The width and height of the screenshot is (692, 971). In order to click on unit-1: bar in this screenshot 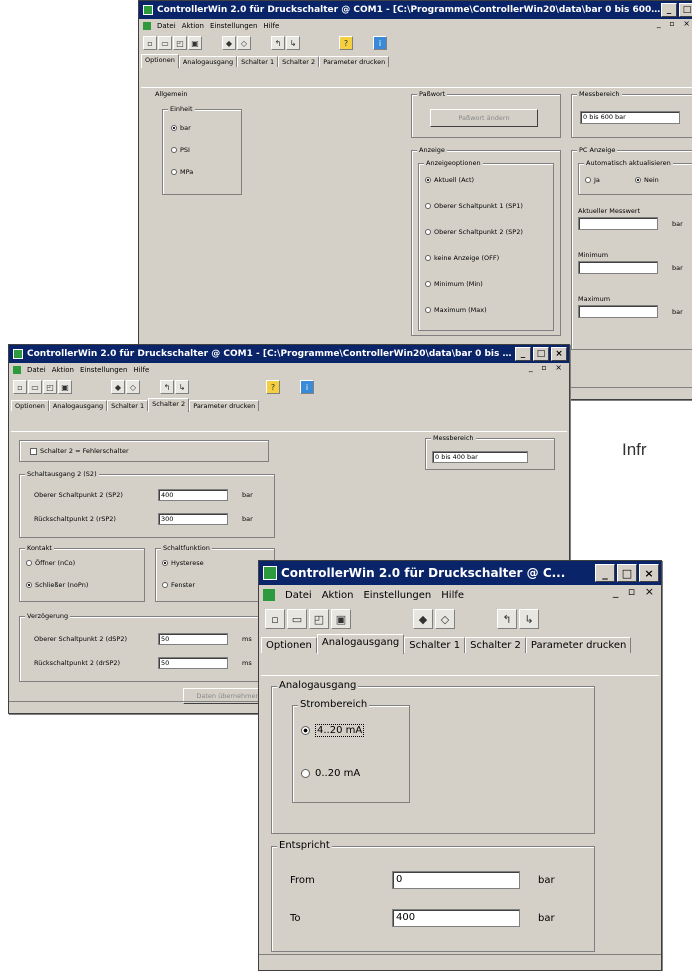, I will do `click(677, 224)`.